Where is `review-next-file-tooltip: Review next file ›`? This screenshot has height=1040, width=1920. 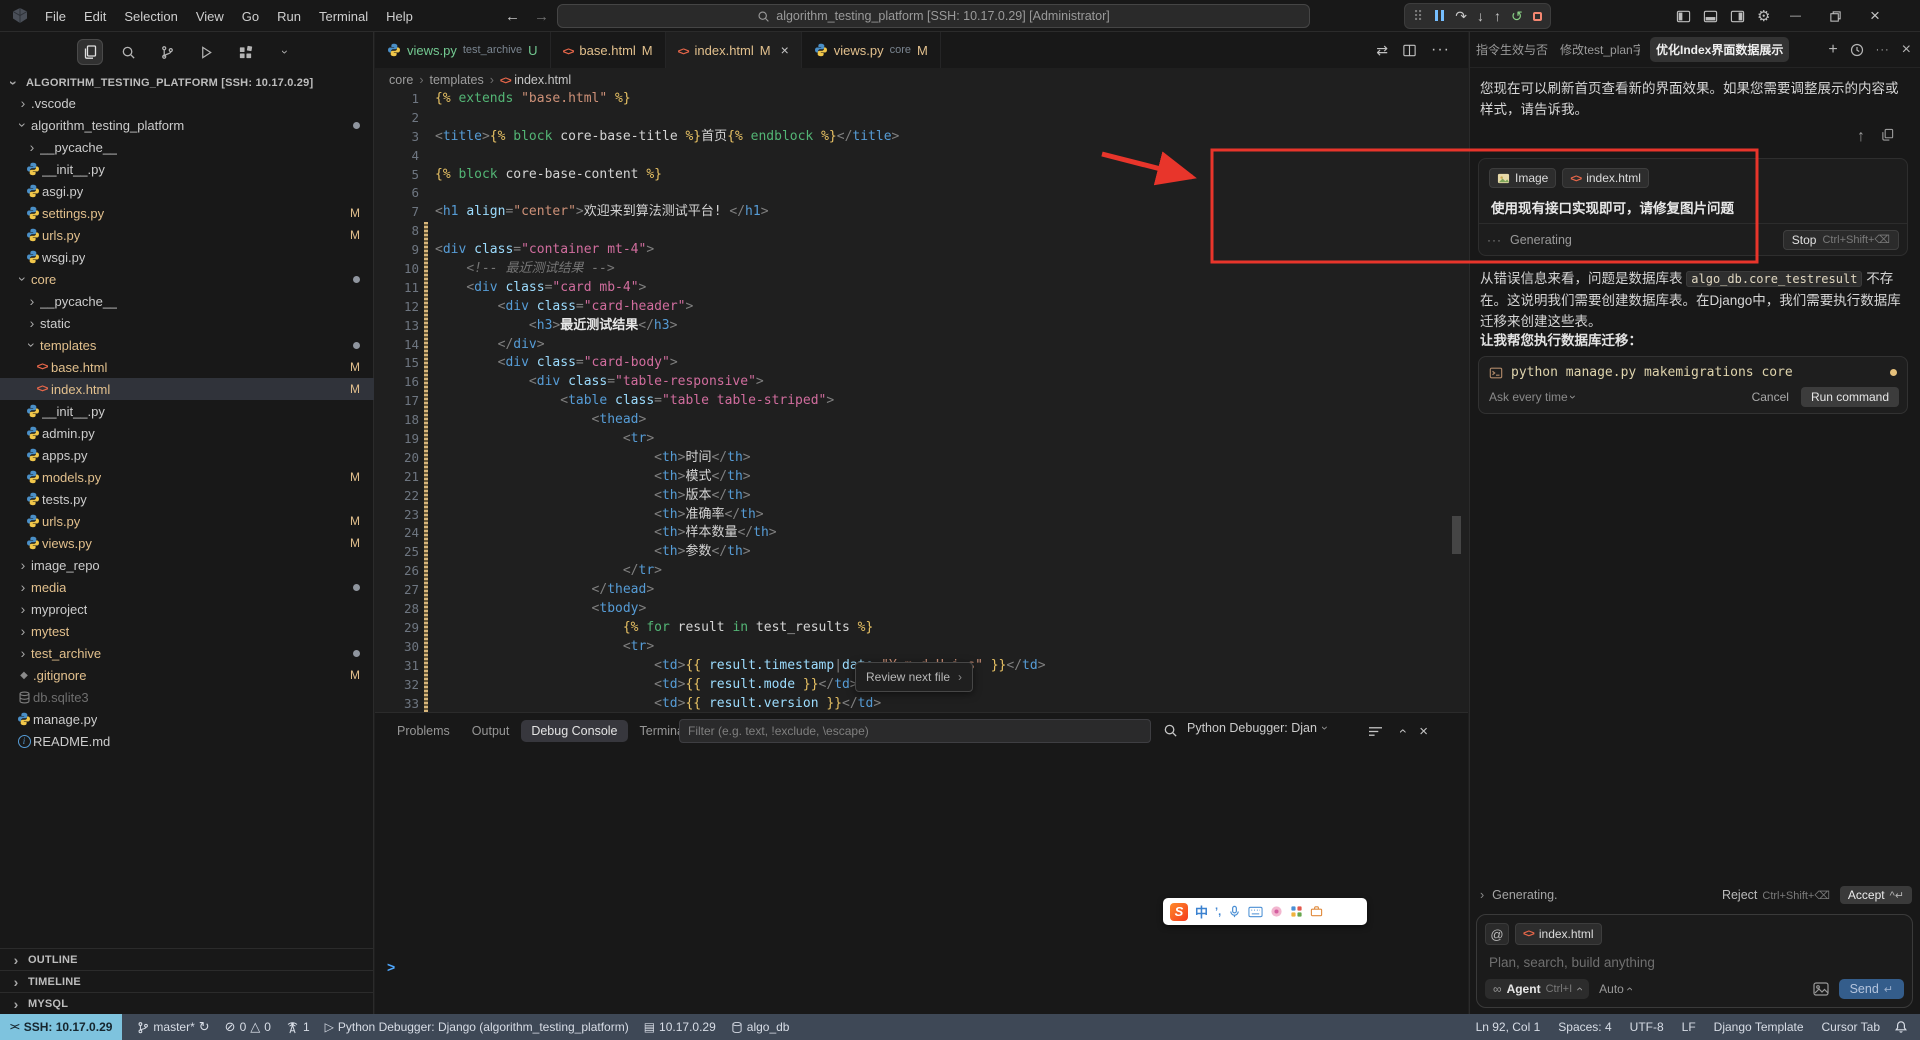
review-next-file-tooltip: Review next file › is located at coordinates (914, 677).